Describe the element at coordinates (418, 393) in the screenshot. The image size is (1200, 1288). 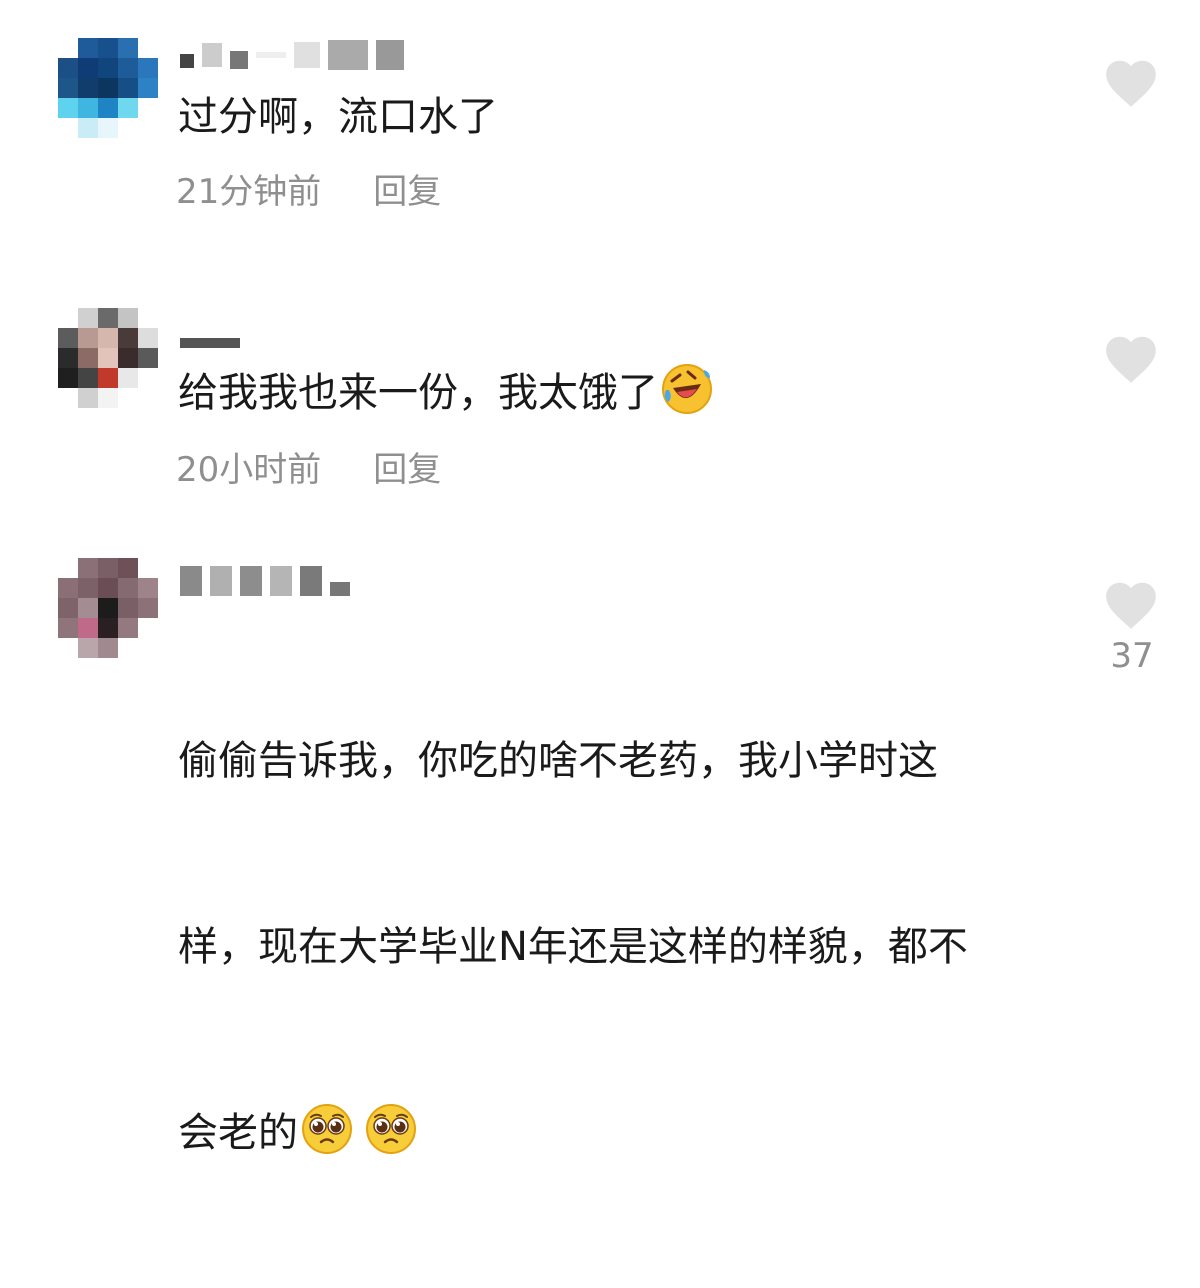
I see `comment-text-content: 给我我也来一份，我太饿了` at that location.